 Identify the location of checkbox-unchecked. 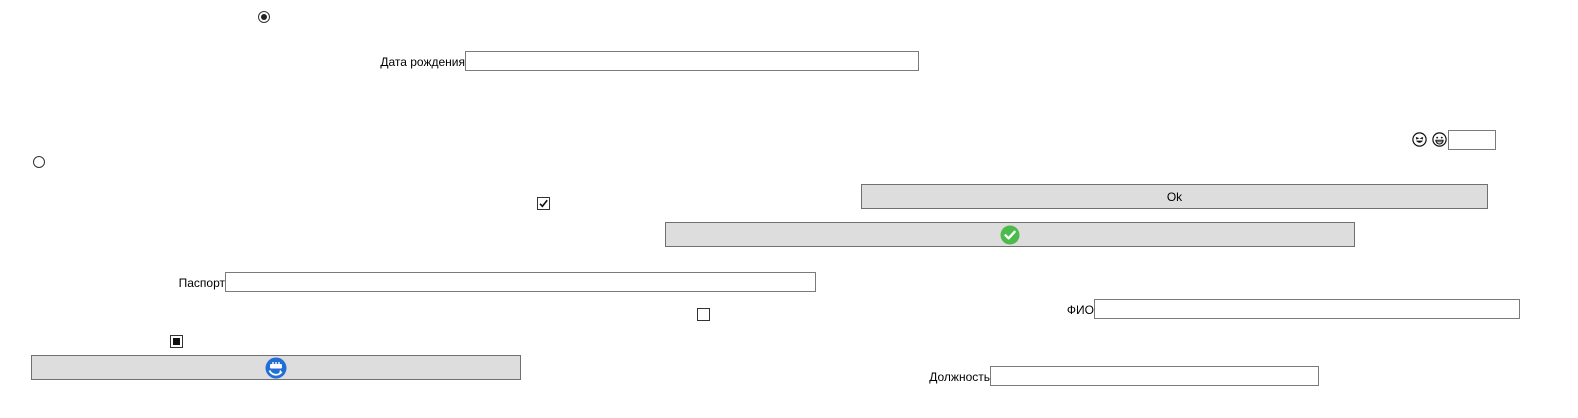
(703, 314).